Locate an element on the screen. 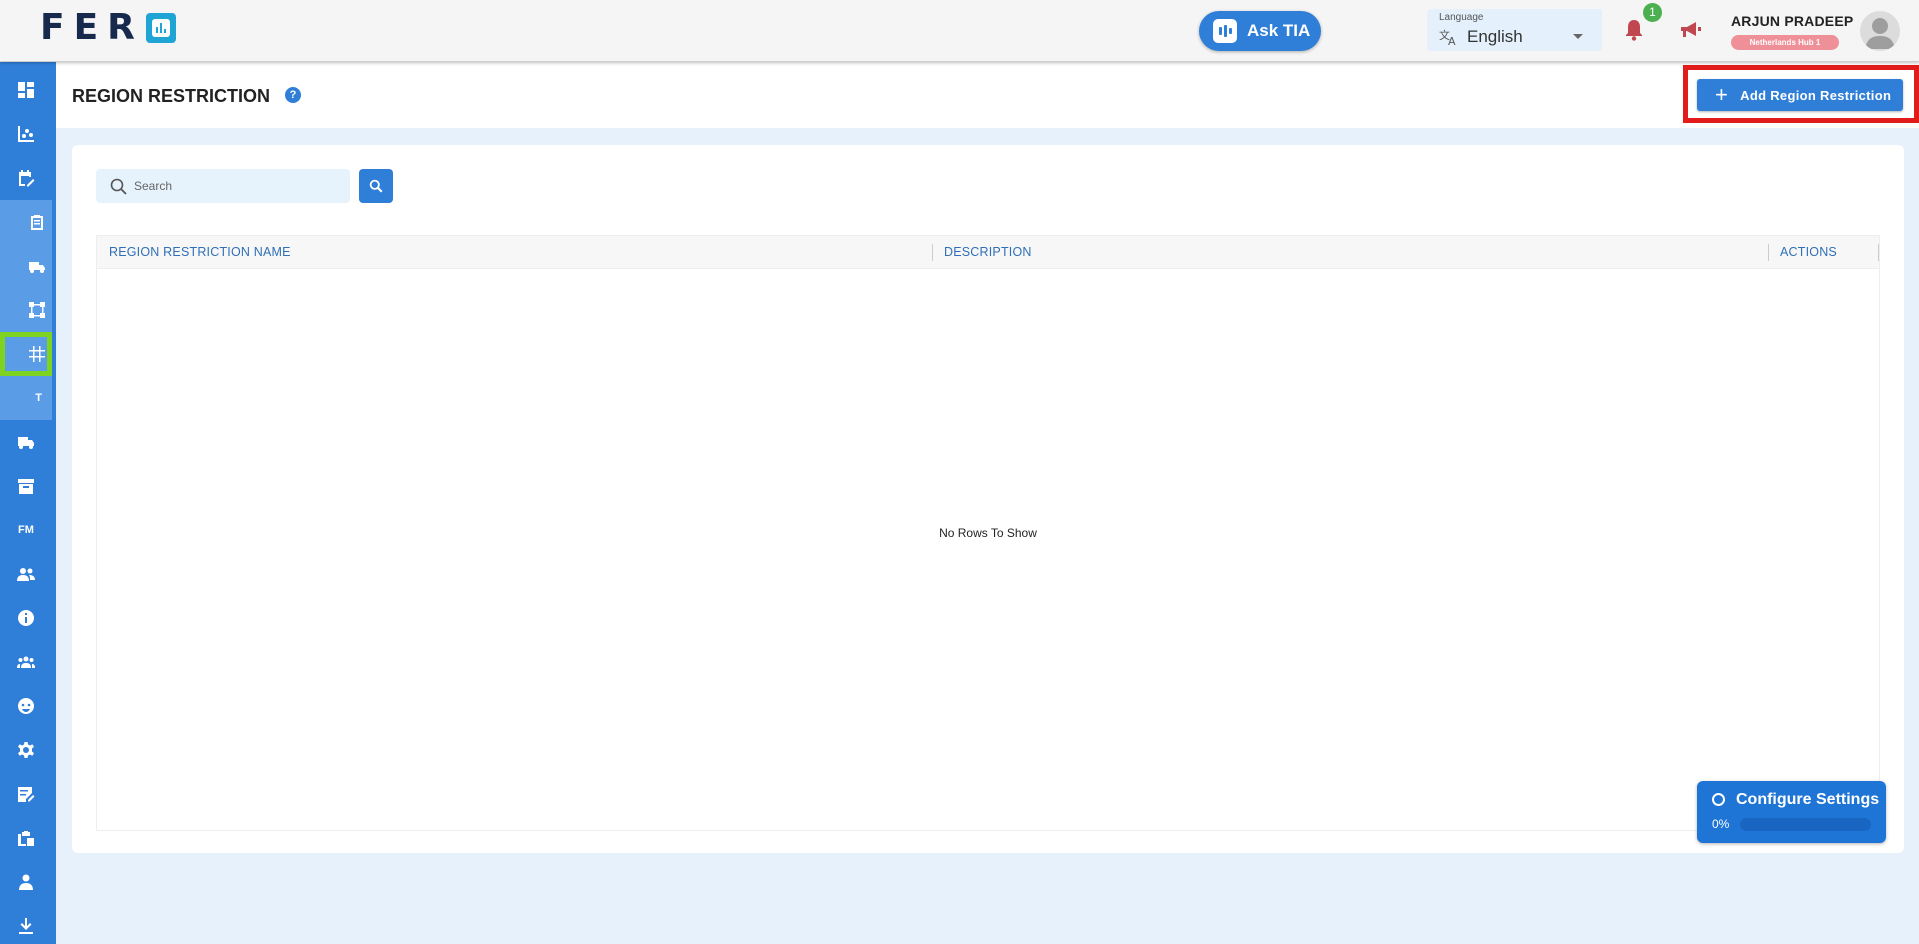 Image resolution: width=1919 pixels, height=944 pixels. info-icon is located at coordinates (26, 618).